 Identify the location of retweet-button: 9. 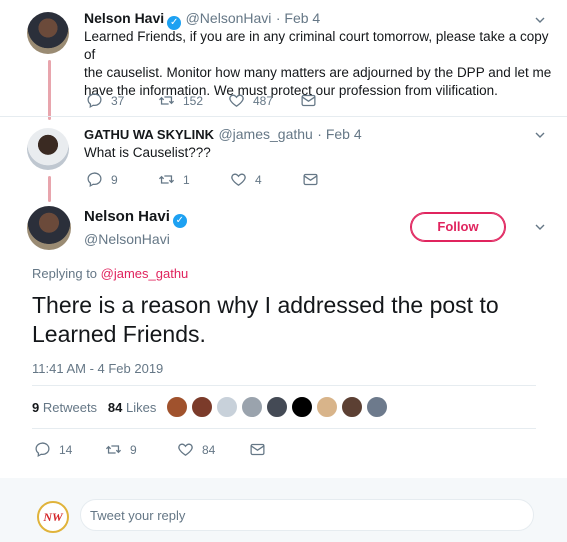
(141, 449).